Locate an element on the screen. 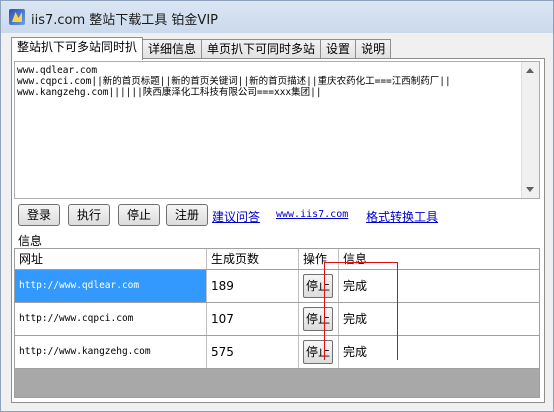 The width and height of the screenshot is (554, 412). pages-cell: 575 is located at coordinates (253, 352).